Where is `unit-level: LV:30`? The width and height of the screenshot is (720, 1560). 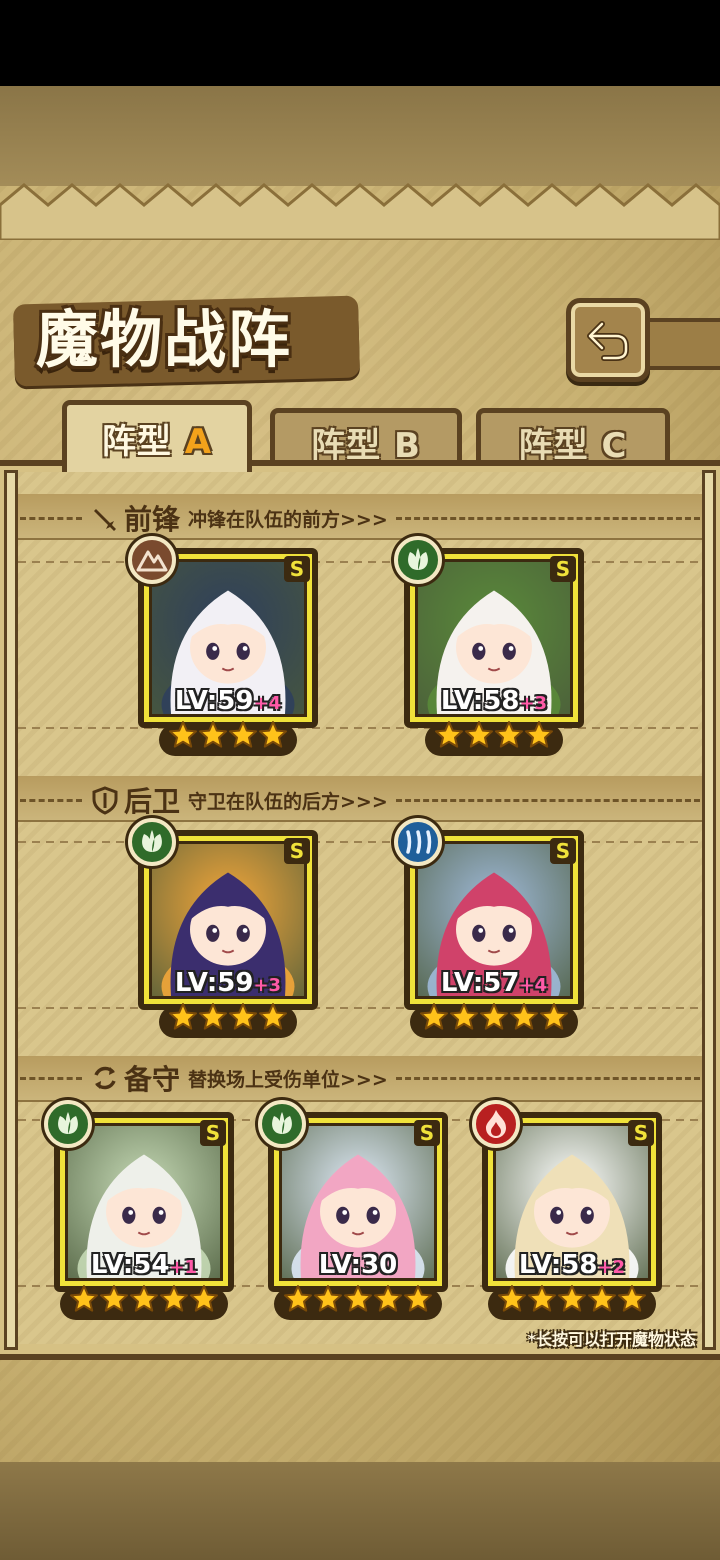 unit-level: LV:30 is located at coordinates (358, 1265).